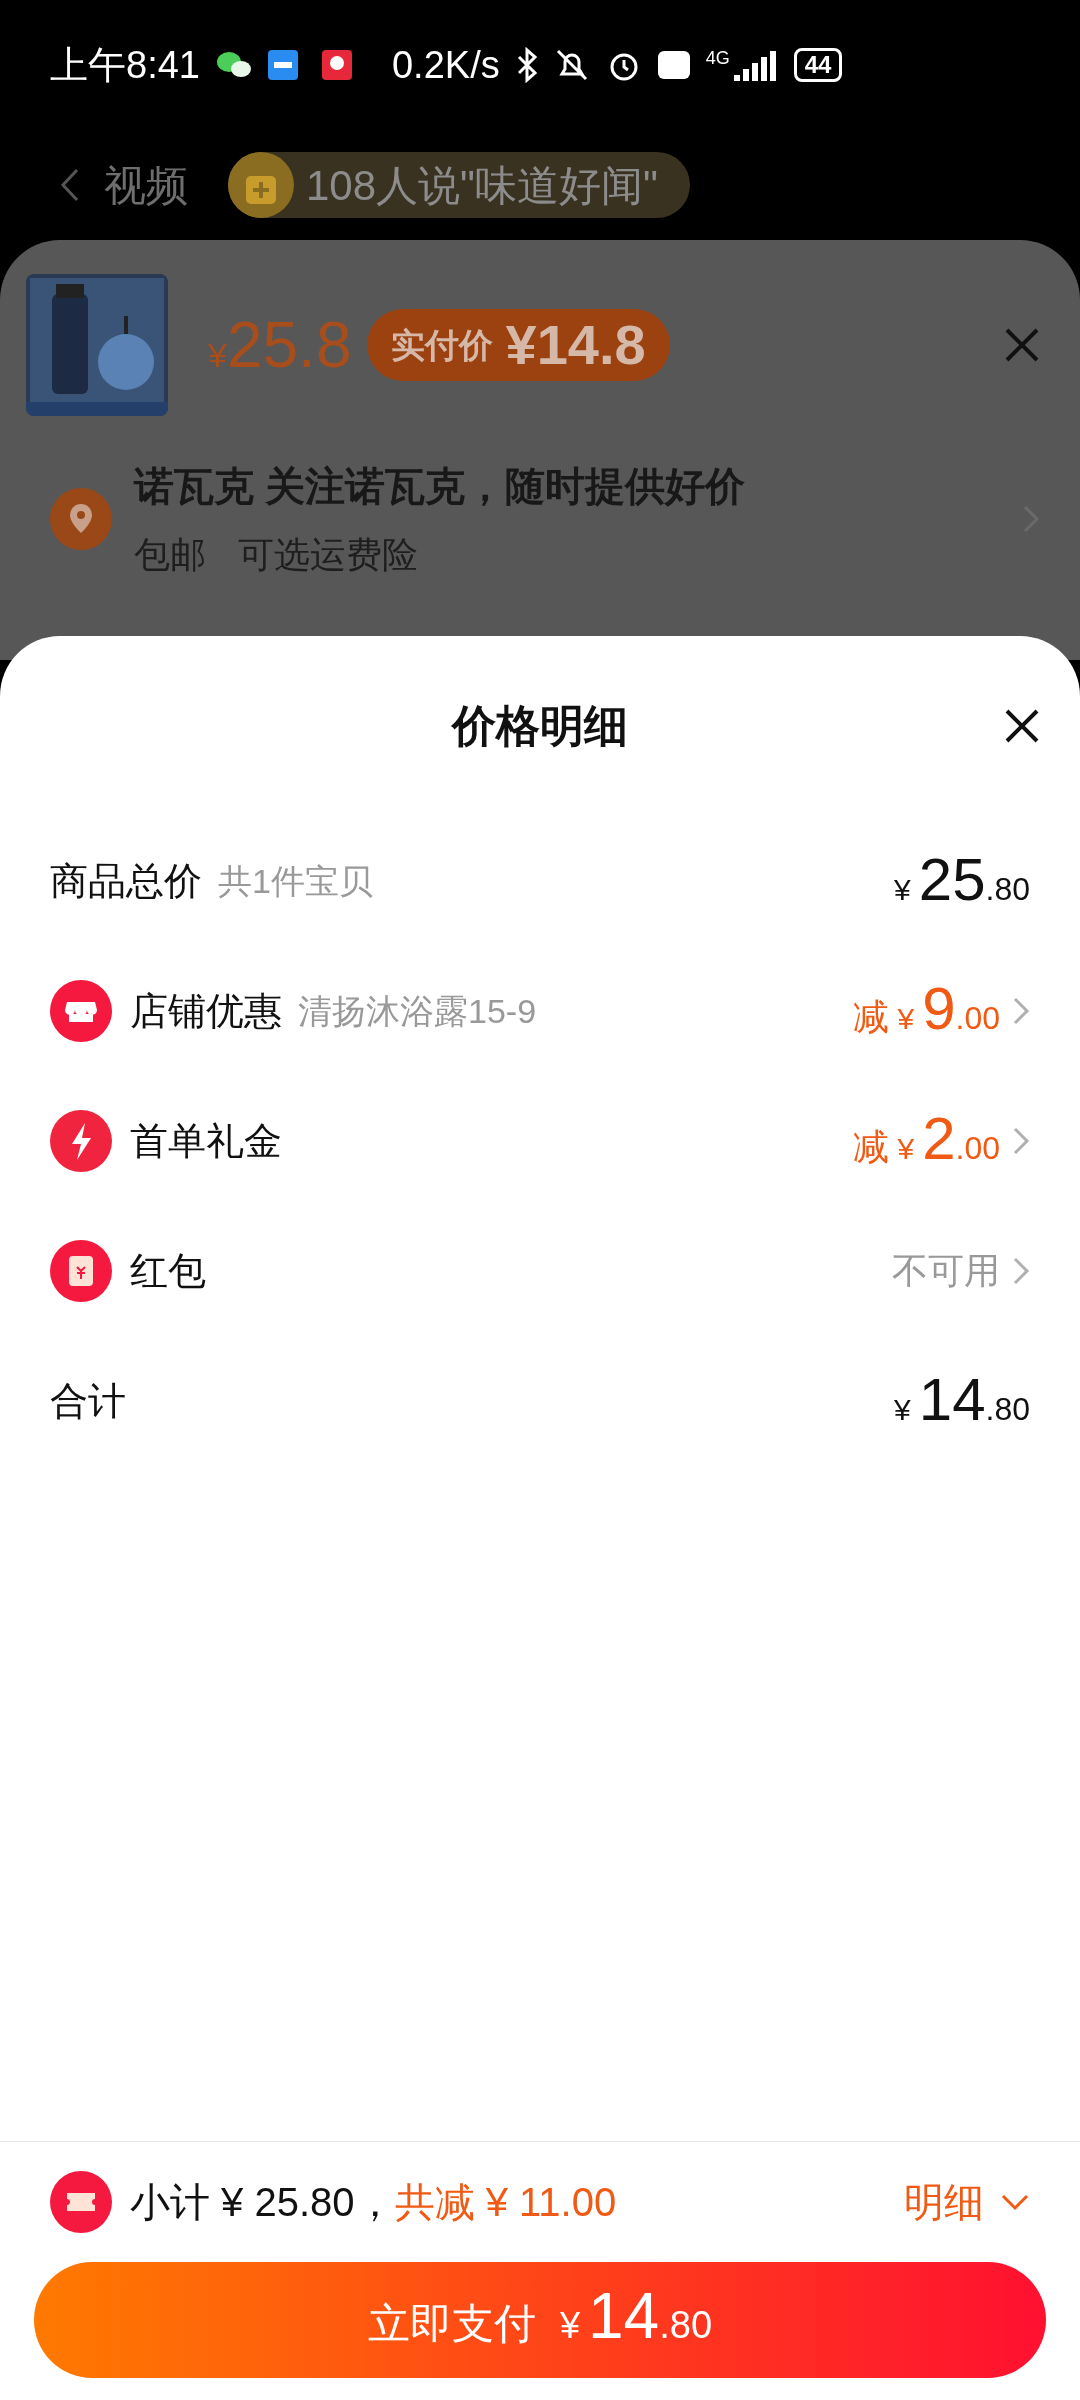 The height and width of the screenshot is (2400, 1080). What do you see at coordinates (818, 65) in the screenshot?
I see `battery-indicator: 44` at bounding box center [818, 65].